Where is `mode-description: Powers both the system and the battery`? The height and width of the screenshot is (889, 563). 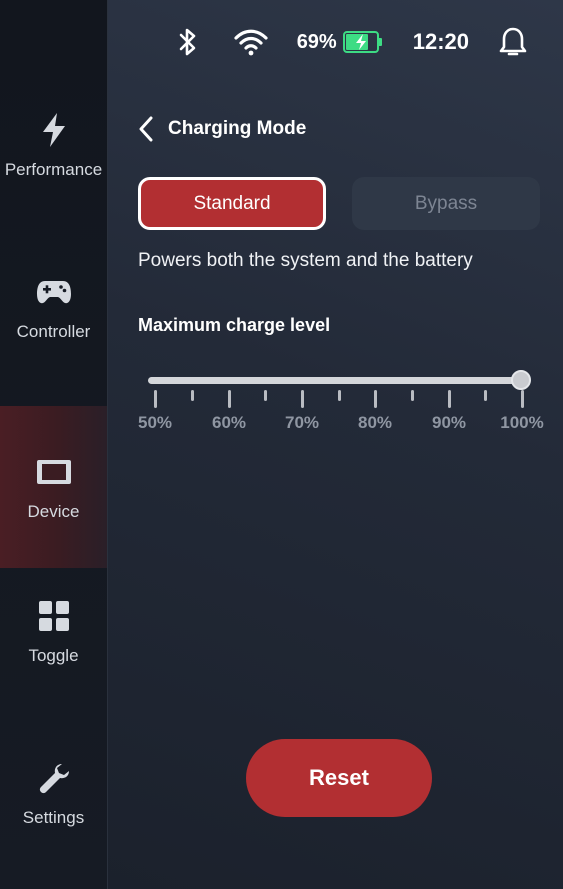 mode-description: Powers both the system and the battery is located at coordinates (305, 260).